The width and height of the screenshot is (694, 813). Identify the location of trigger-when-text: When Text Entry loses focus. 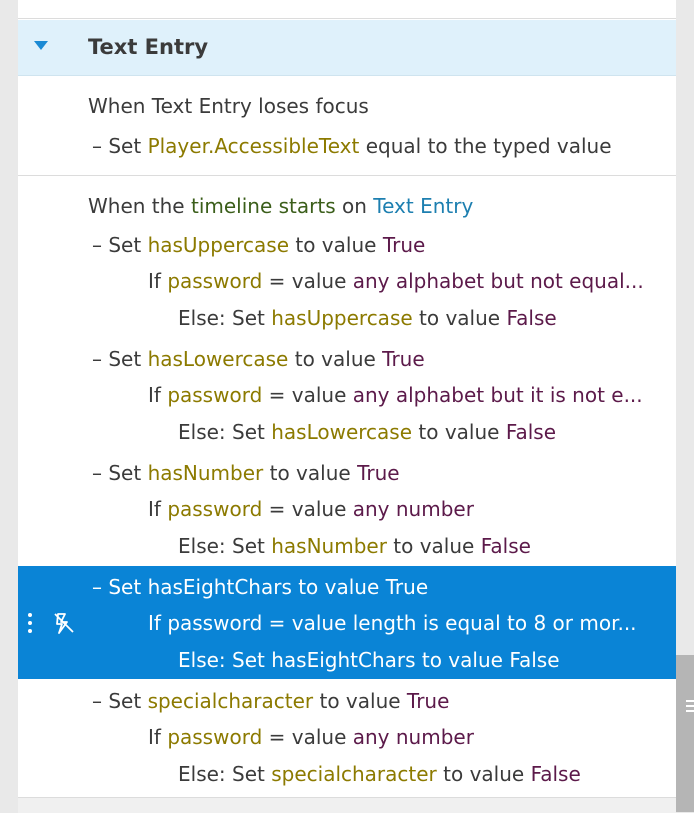
(228, 106).